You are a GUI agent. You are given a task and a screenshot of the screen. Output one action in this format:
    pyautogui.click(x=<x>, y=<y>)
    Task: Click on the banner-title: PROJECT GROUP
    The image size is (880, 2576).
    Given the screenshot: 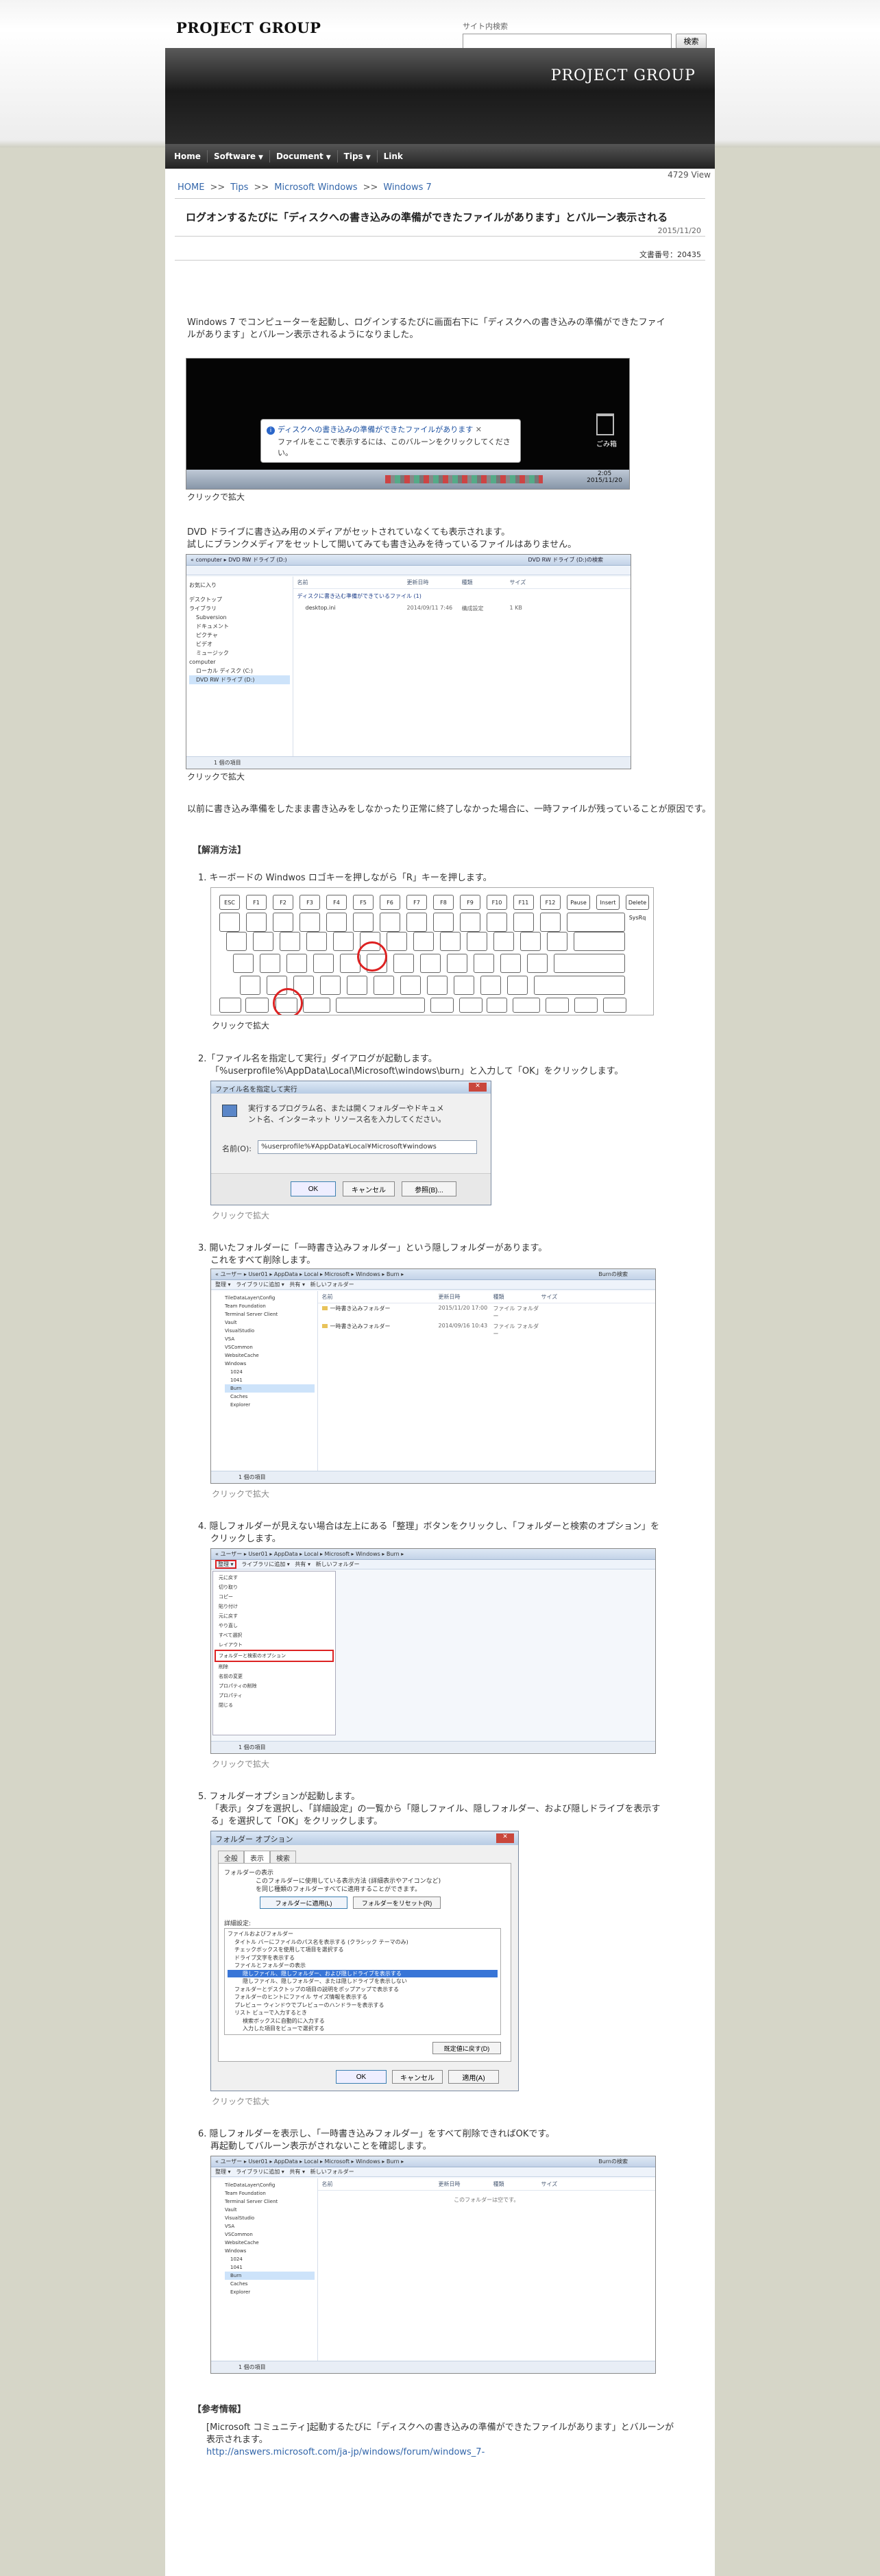 What is the action you would take?
    pyautogui.click(x=623, y=76)
    